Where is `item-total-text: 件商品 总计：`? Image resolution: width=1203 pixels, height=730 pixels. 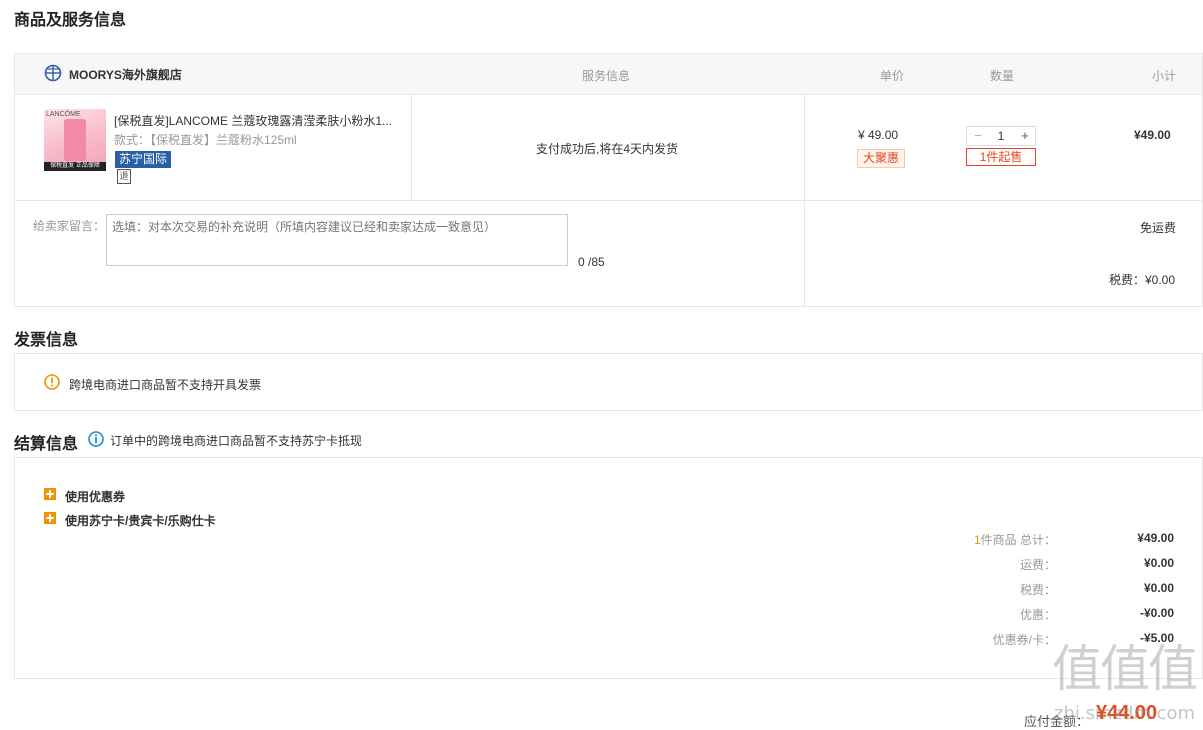
item-total-text: 件商品 总计： is located at coordinates (1018, 540).